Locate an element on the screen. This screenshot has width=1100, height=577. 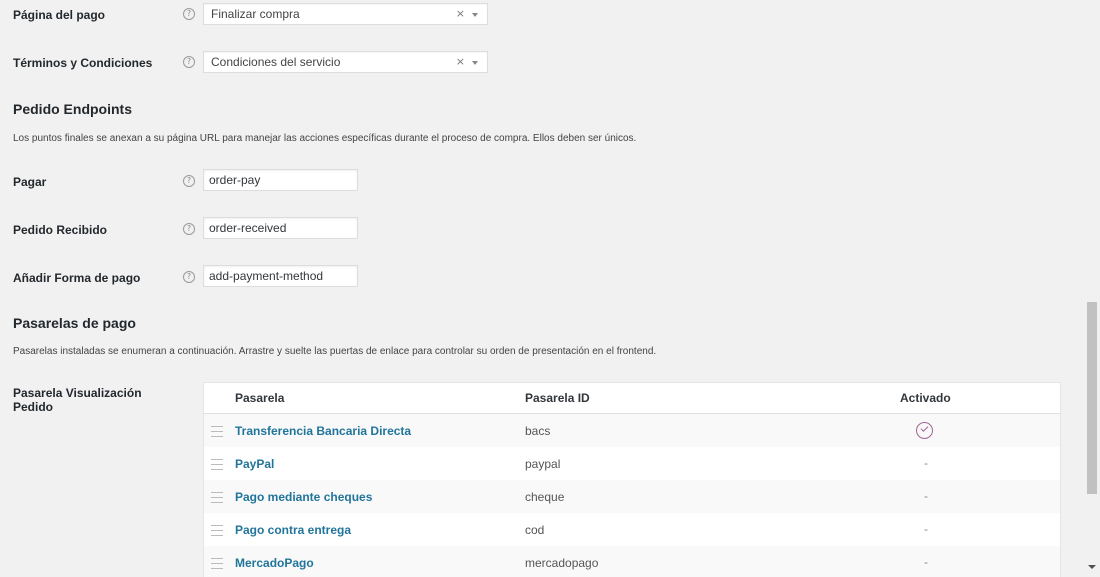
endpoints-section-title: Pedido Endpoints is located at coordinates (72, 109).